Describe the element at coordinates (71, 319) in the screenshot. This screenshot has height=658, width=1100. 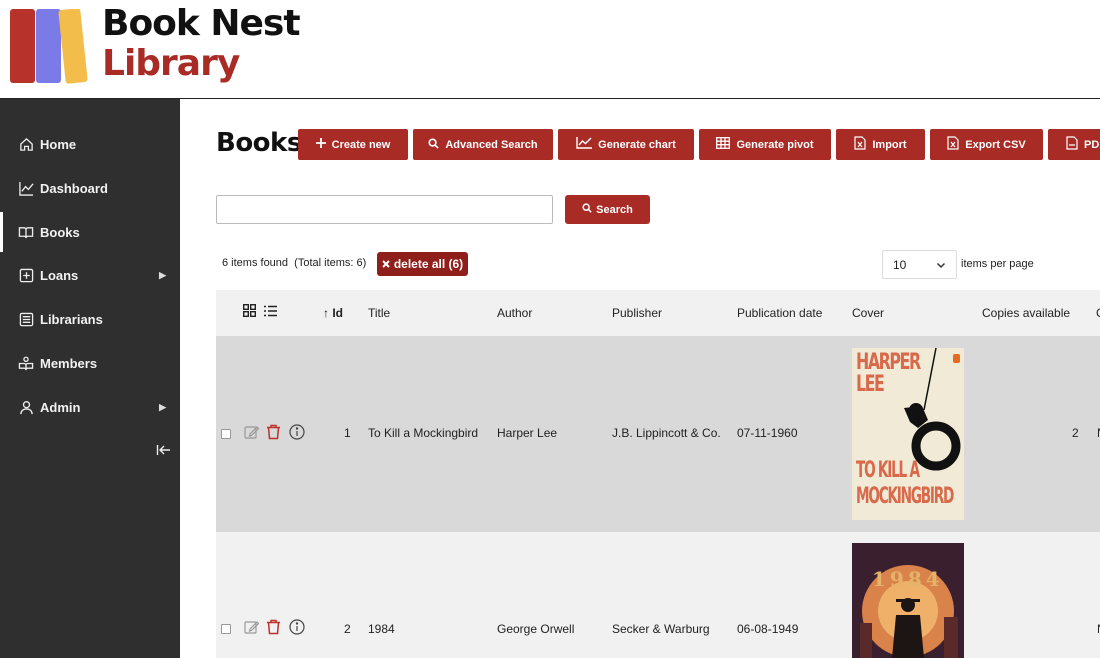
I see `sidebar-item-label: Librarians` at that location.